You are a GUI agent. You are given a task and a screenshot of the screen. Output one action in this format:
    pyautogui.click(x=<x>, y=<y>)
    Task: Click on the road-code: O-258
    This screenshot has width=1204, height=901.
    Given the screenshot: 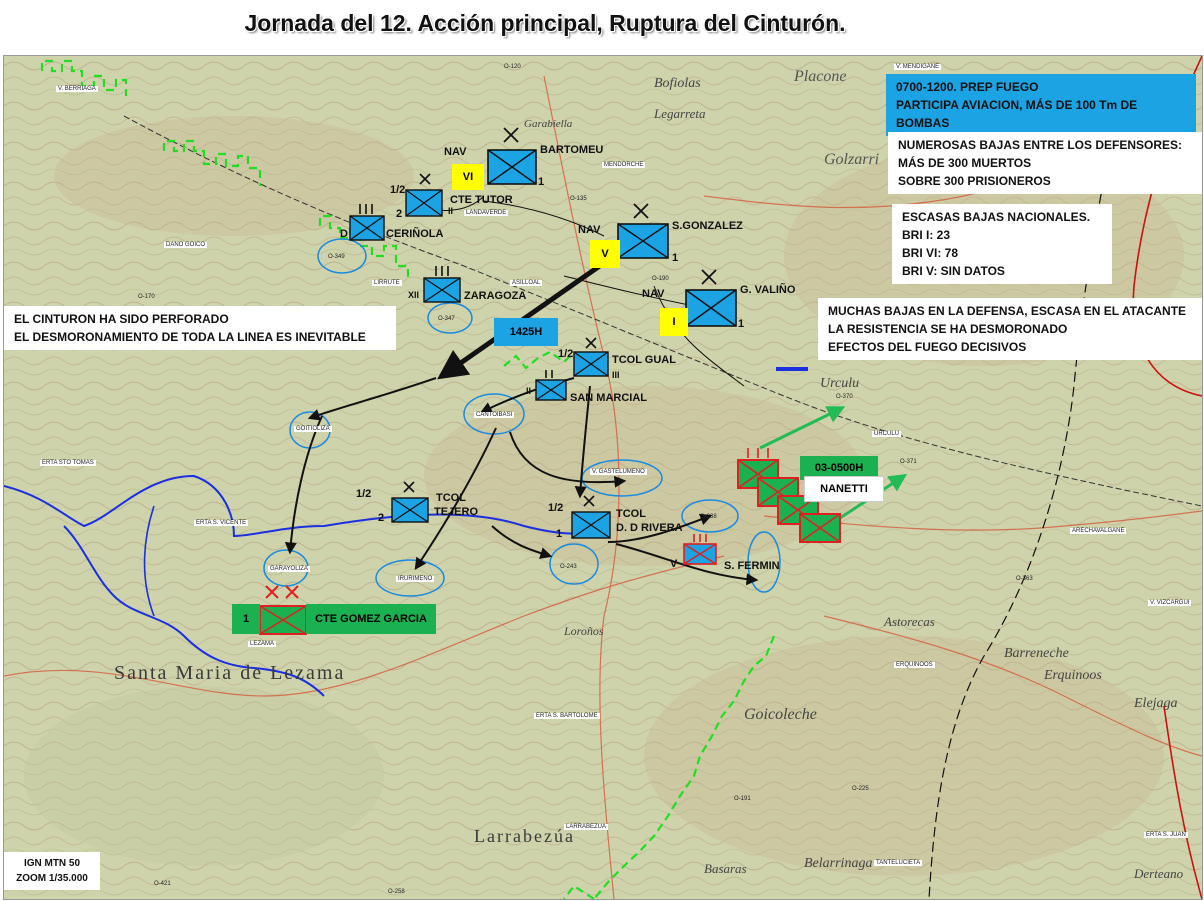 What is the action you would take?
    pyautogui.click(x=396, y=892)
    